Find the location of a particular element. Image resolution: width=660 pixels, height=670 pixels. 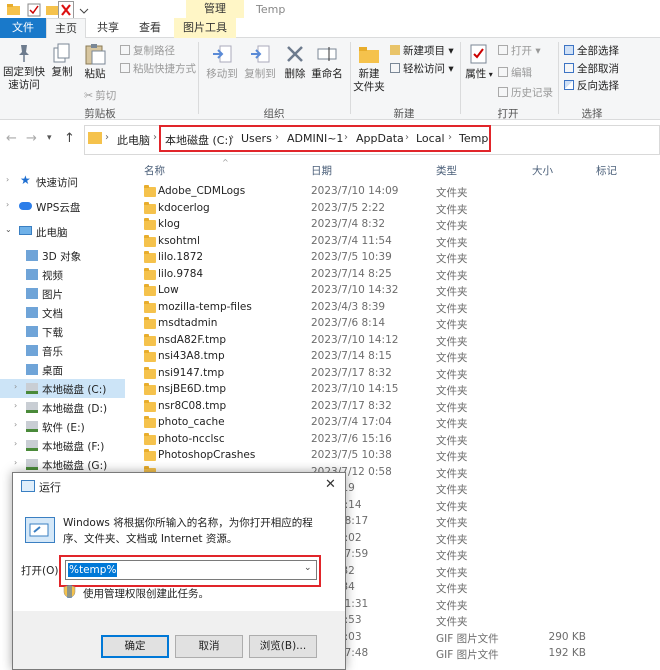

crumb-temp: Temp is located at coordinates (473, 138).